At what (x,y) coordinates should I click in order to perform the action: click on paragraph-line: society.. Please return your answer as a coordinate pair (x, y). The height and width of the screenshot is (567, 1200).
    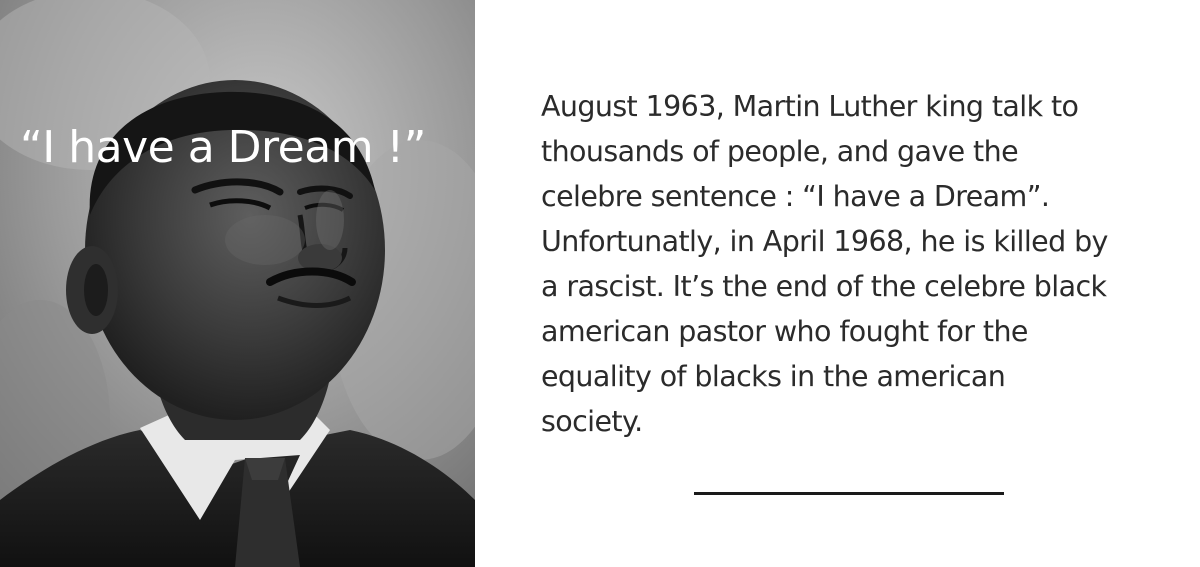
    Looking at the image, I should click on (592, 421).